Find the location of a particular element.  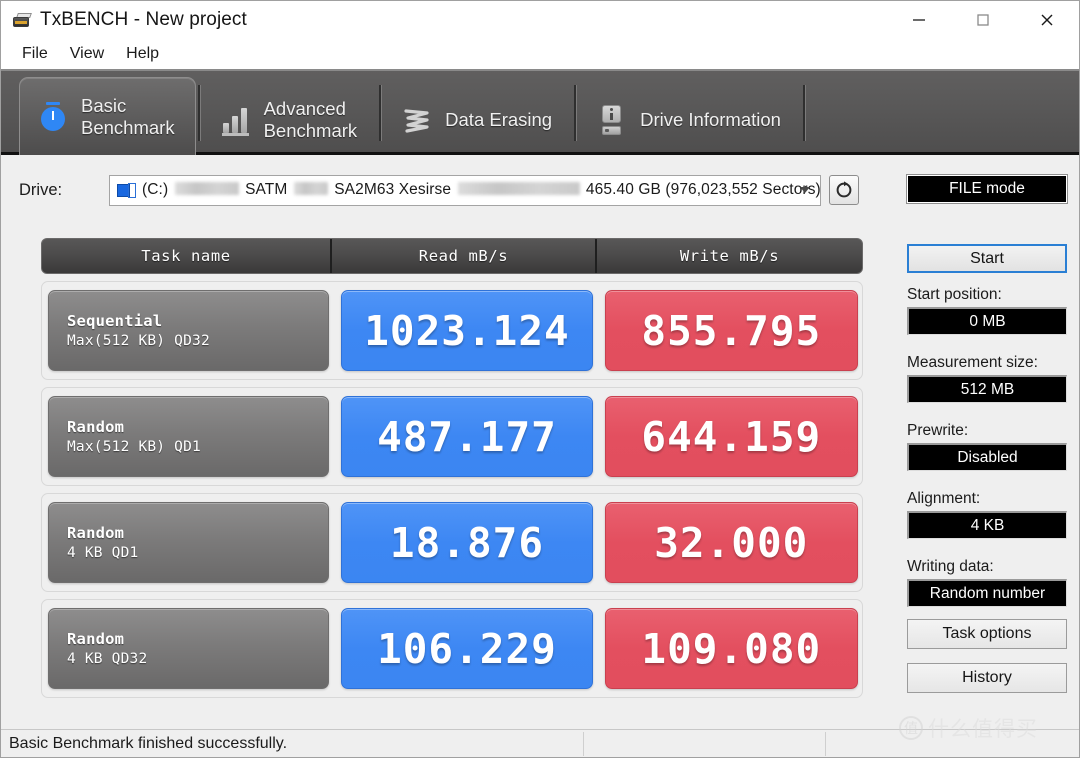

field-label: Writing data: is located at coordinates (950, 566).